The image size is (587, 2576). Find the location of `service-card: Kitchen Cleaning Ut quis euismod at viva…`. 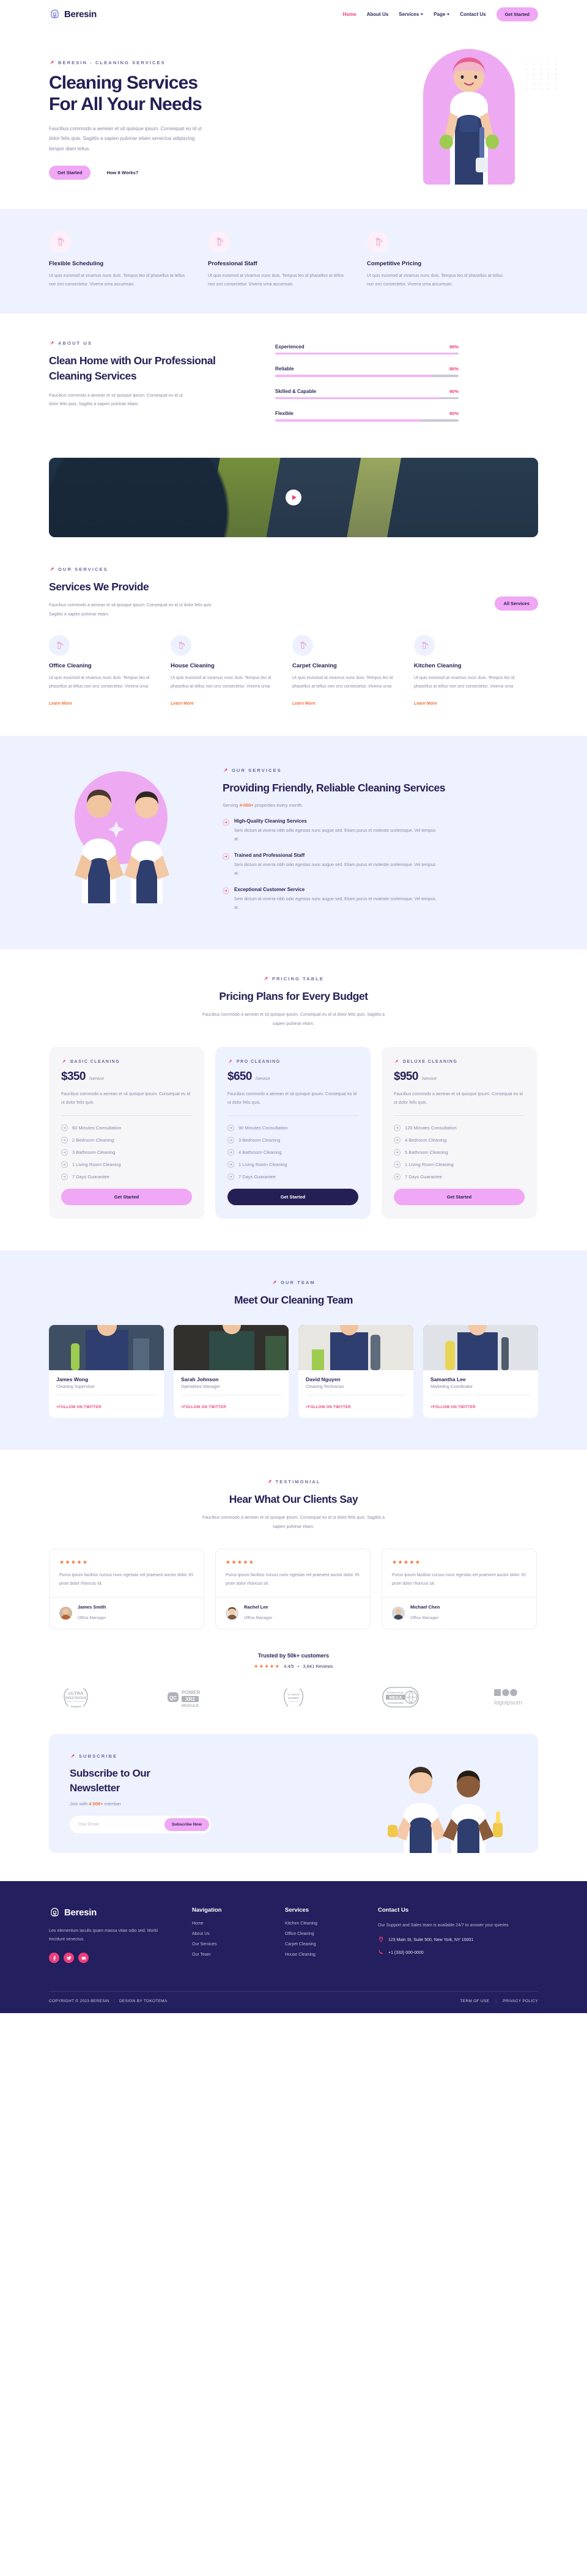

service-card: Kitchen Cleaning Ut quis euismod at viva… is located at coordinates (469, 671).